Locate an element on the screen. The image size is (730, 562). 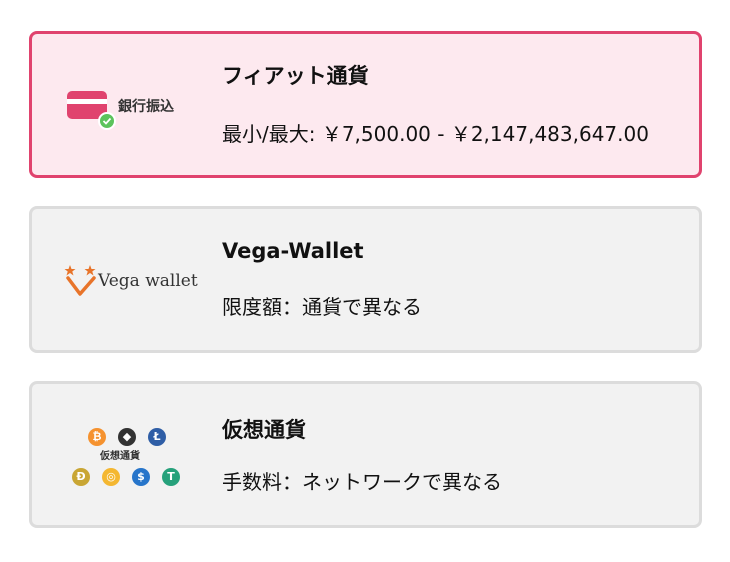
usdc-icon: $ is located at coordinates (141, 477).